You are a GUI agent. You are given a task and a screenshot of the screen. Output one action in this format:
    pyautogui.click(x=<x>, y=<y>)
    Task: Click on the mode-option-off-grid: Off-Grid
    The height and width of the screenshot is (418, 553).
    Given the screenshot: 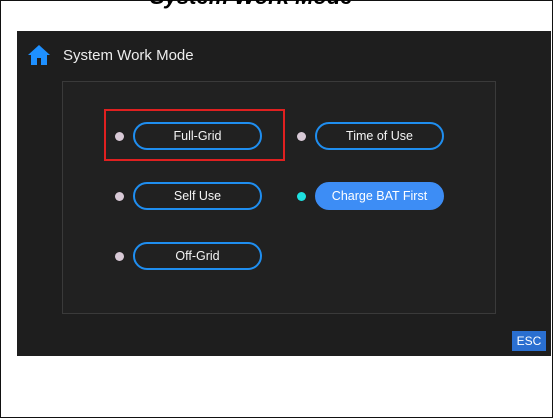 What is the action you would take?
    pyautogui.click(x=190, y=256)
    